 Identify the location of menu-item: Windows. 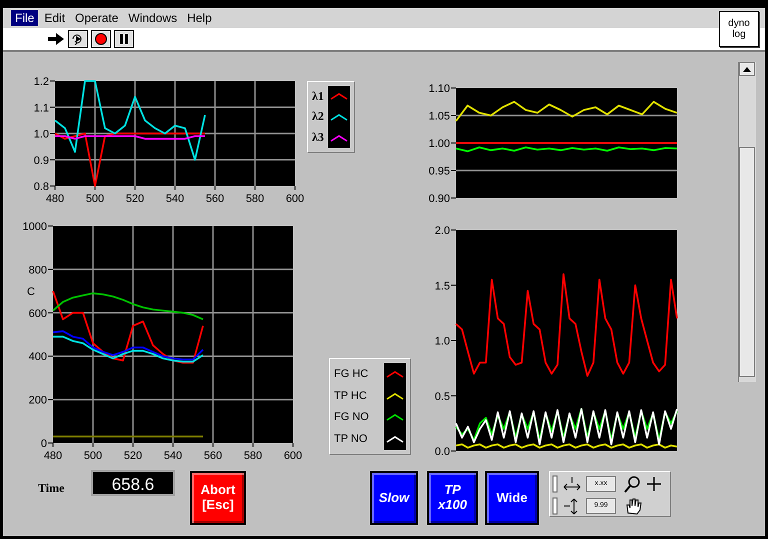
(153, 18).